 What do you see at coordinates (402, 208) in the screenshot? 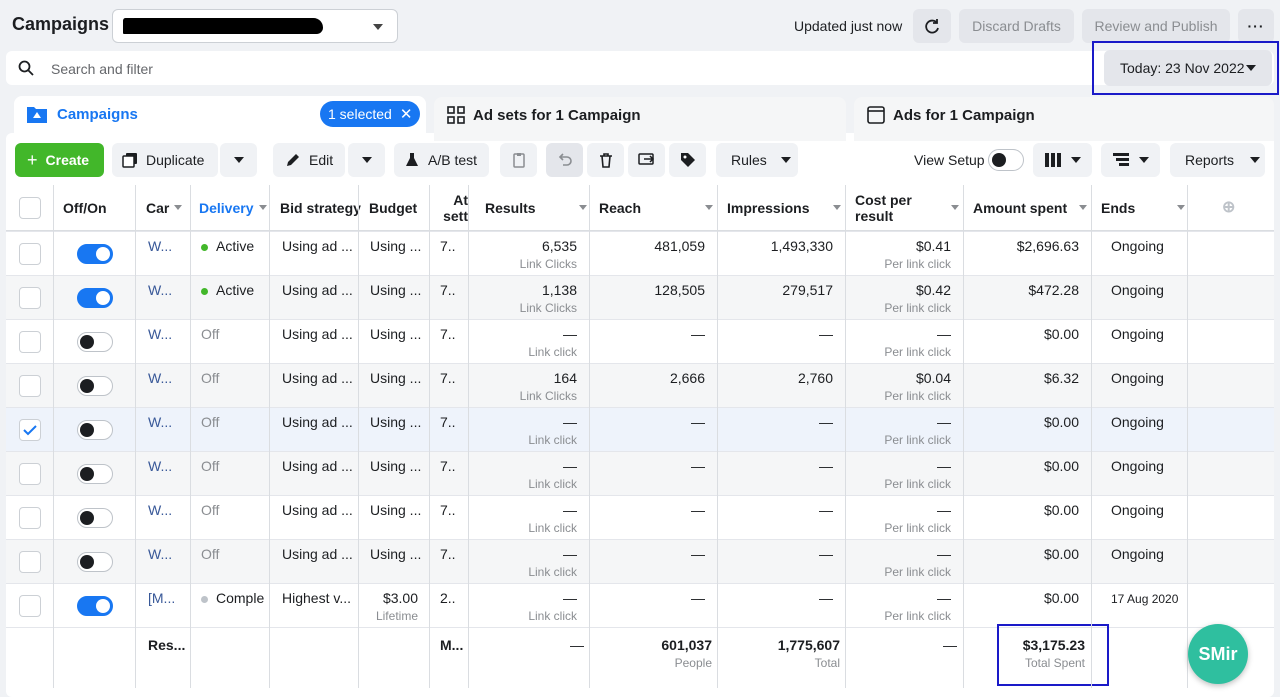
I see `col-budget: Budget` at bounding box center [402, 208].